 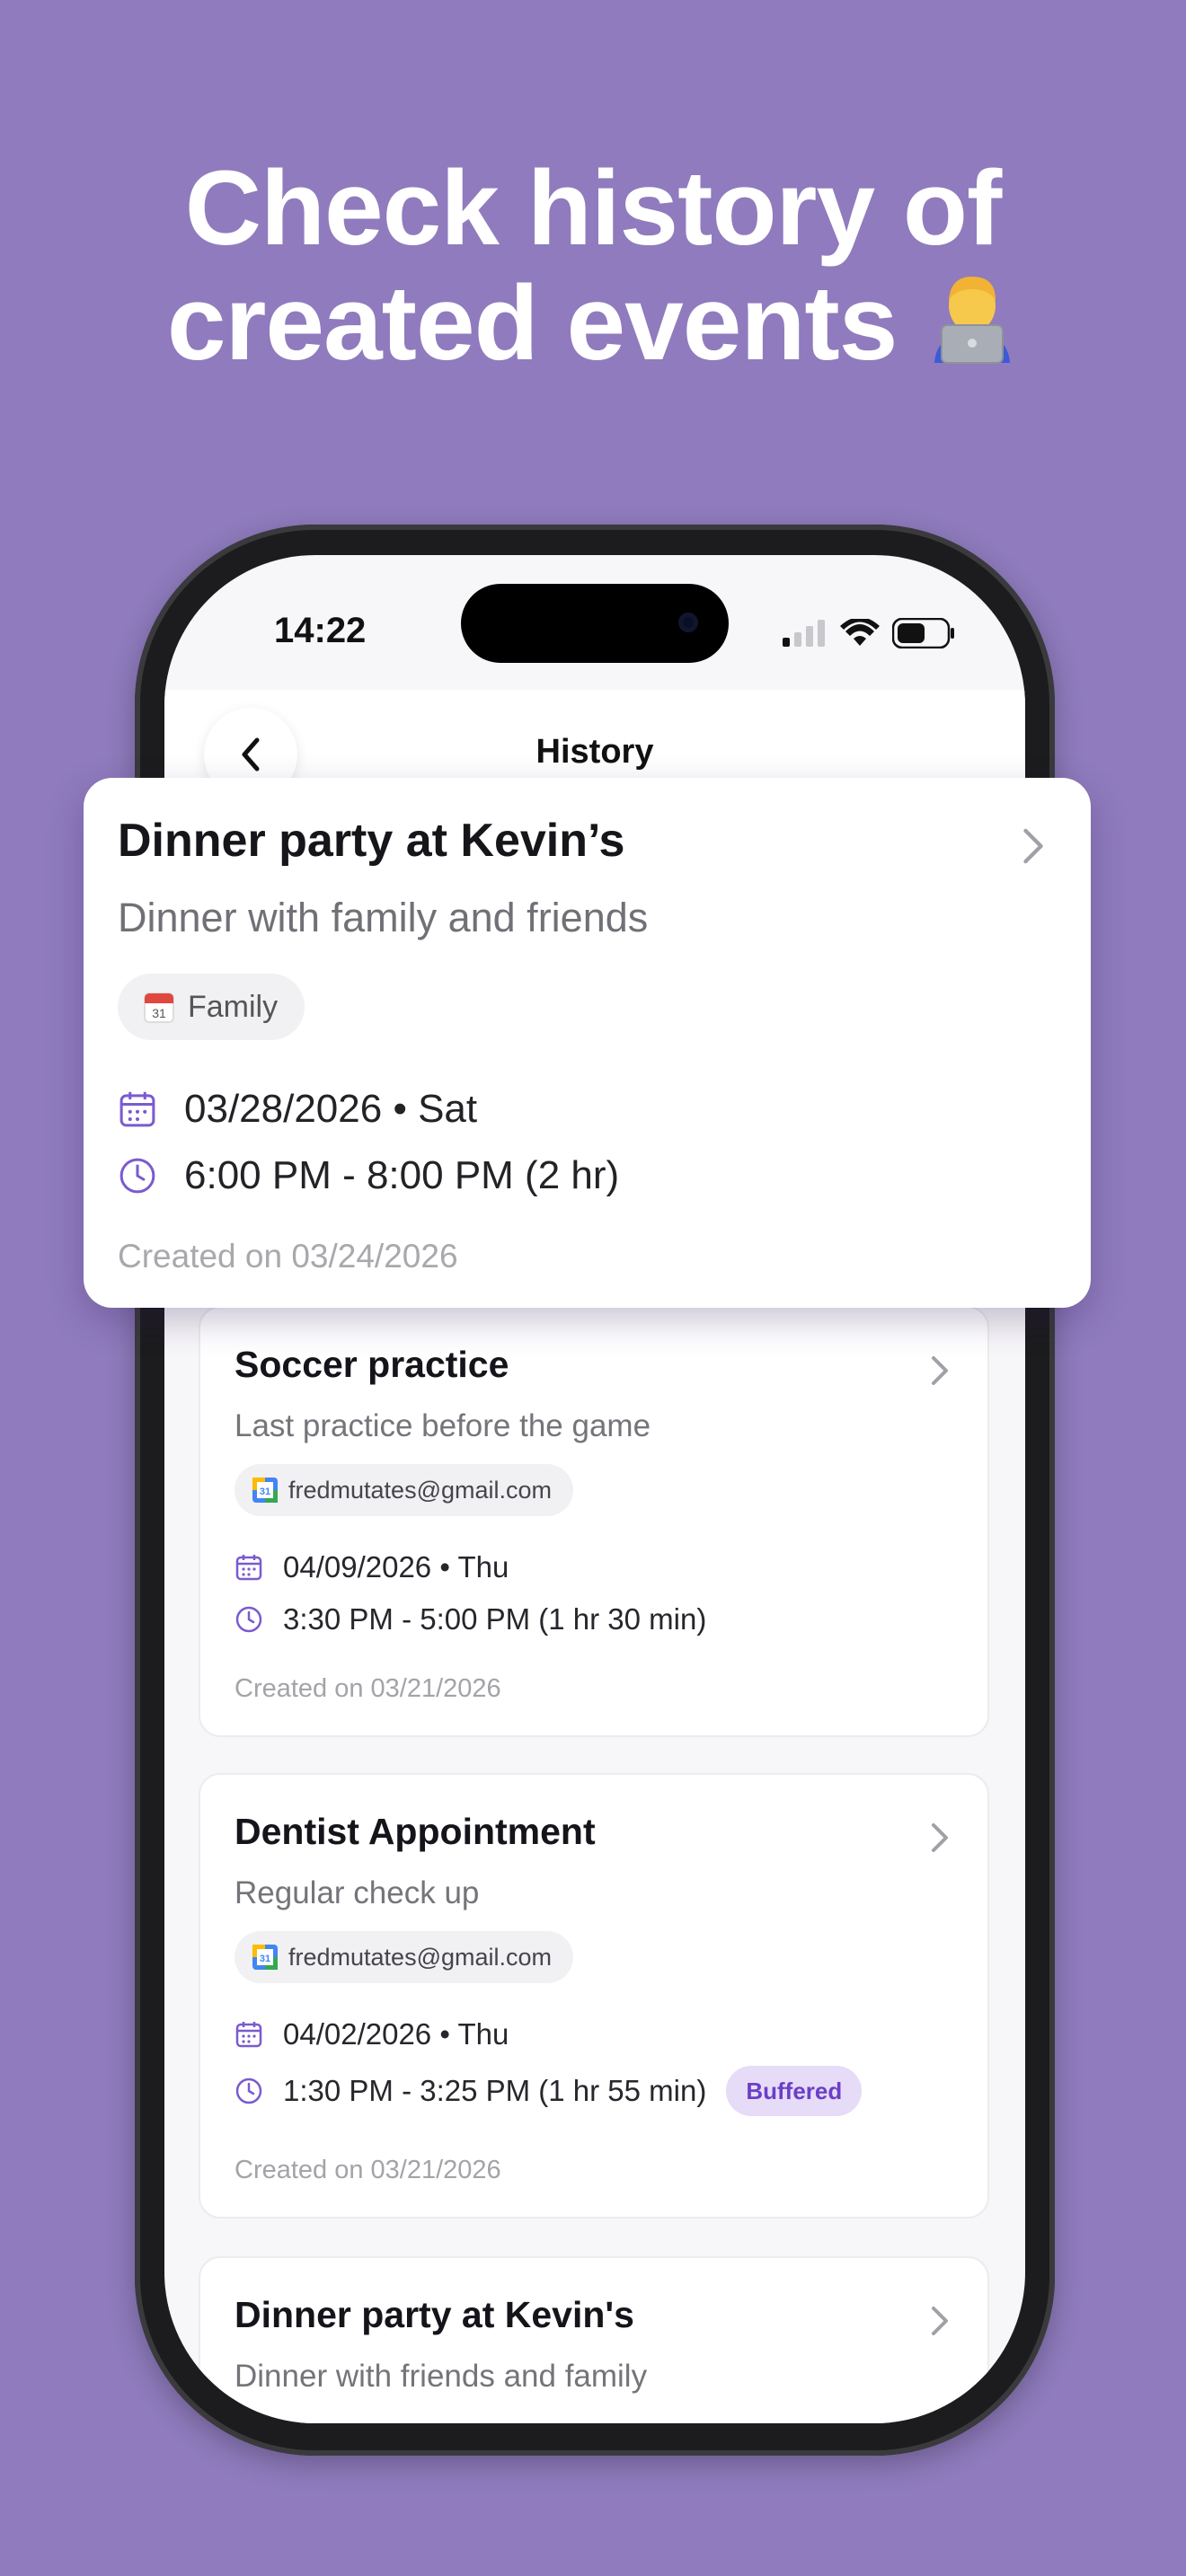 I want to click on event-time: 1:30 PM - 3:25 PM (1 hr 55 min), so click(x=495, y=2090).